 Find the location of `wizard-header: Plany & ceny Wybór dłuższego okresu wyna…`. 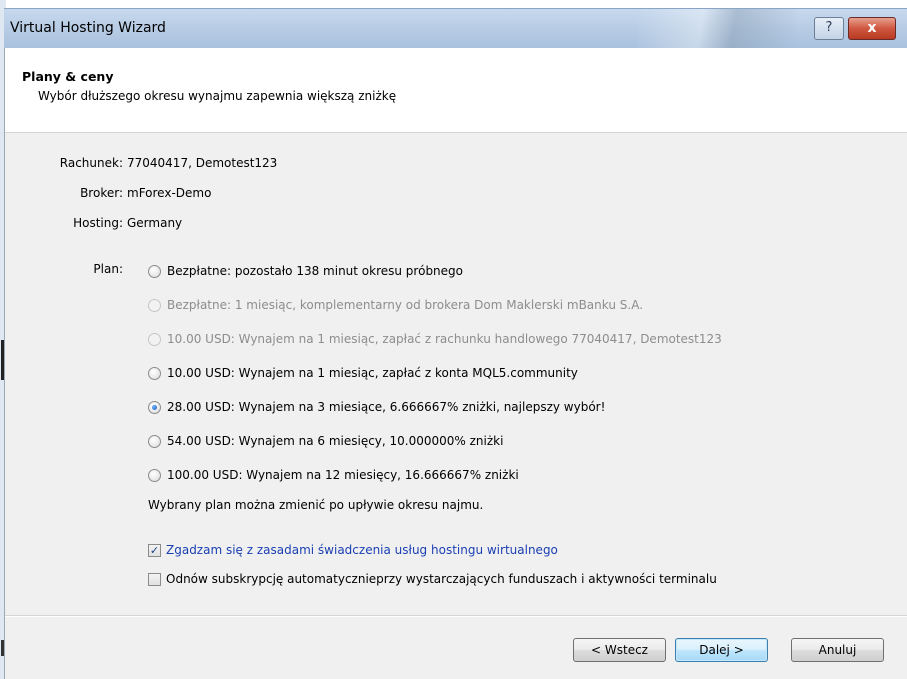

wizard-header: Plany & ceny Wybór dłuższego okresu wyna… is located at coordinates (456, 90).